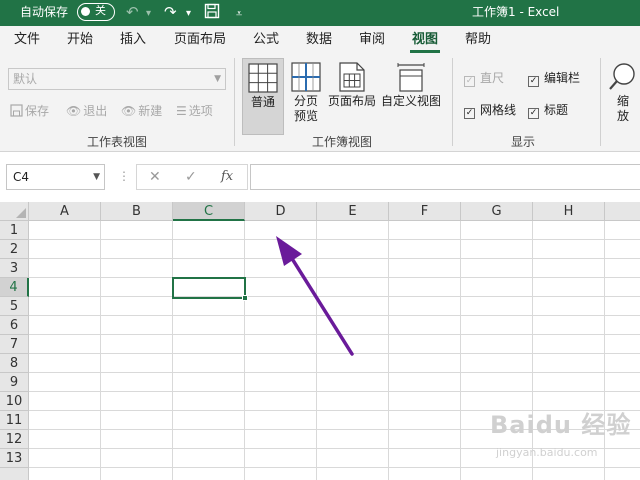 This screenshot has height=480, width=640. What do you see at coordinates (315, 296) in the screenshot?
I see `annotation-arrow` at bounding box center [315, 296].